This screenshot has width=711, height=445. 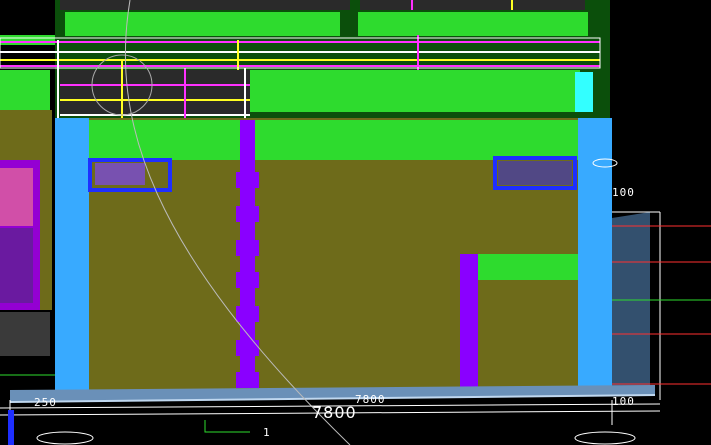 What do you see at coordinates (205, 5) in the screenshot?
I see `roof-slab-edge-left` at bounding box center [205, 5].